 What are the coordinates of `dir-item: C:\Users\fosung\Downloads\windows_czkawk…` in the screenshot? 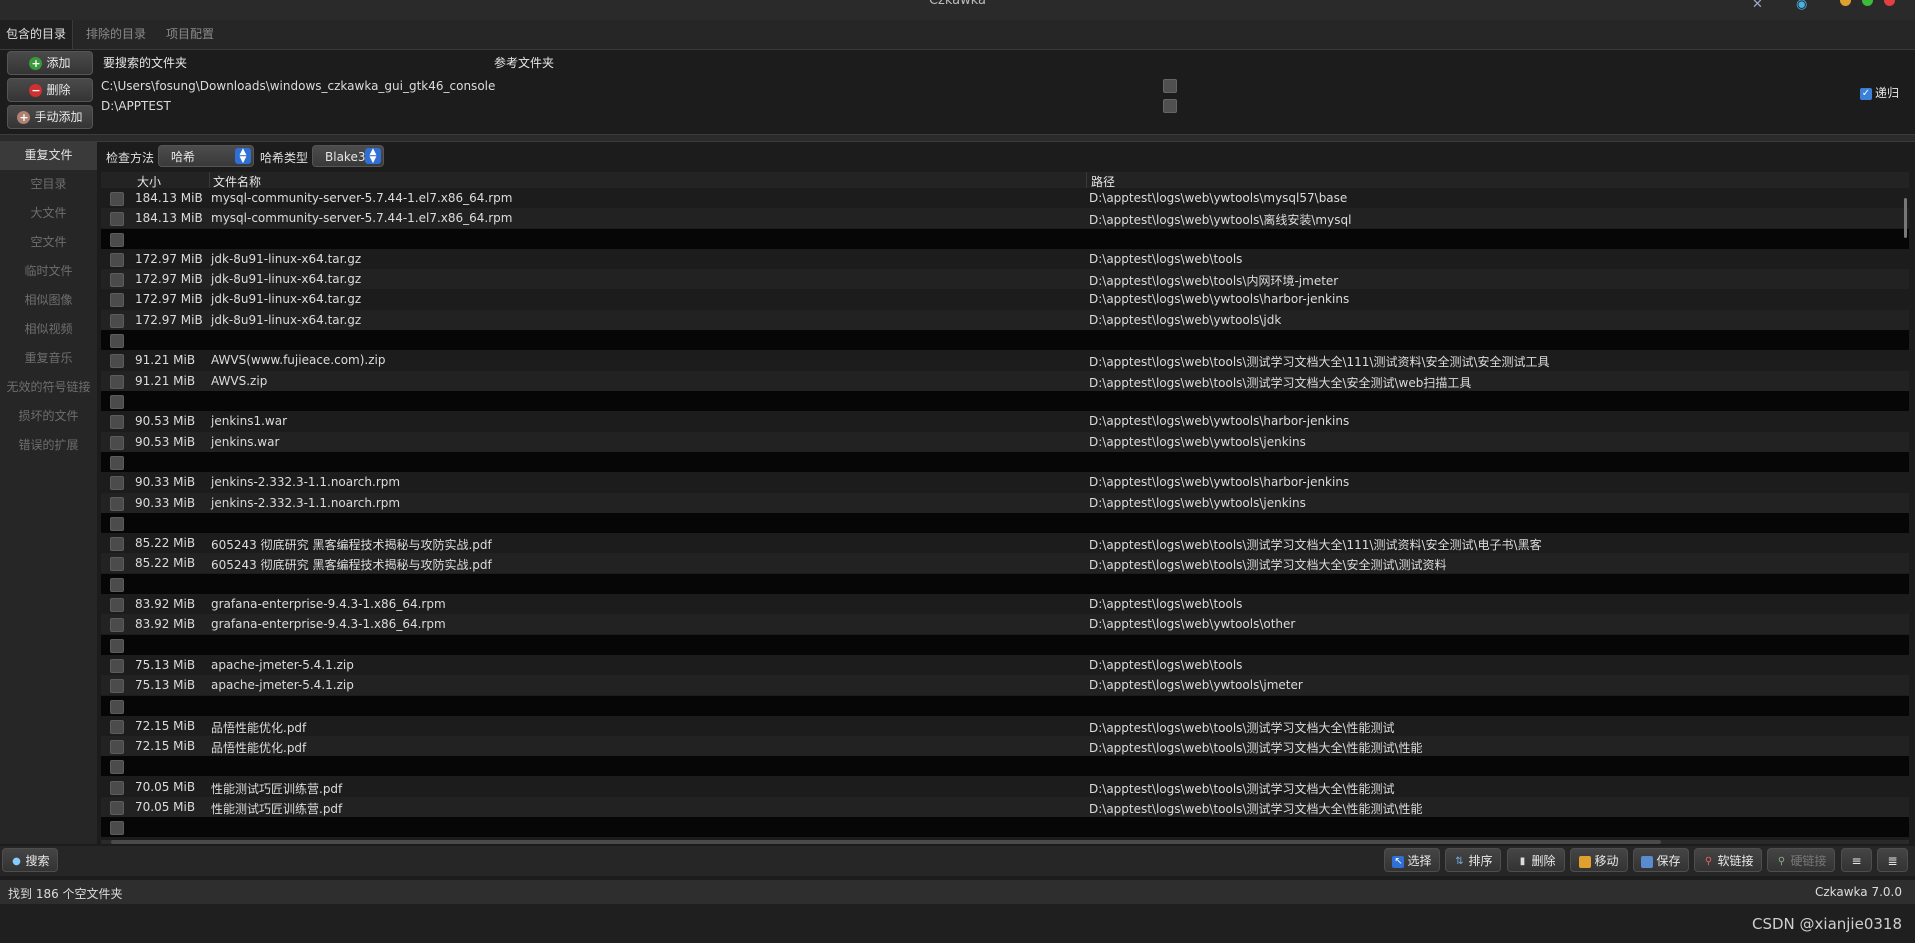 It's located at (298, 86).